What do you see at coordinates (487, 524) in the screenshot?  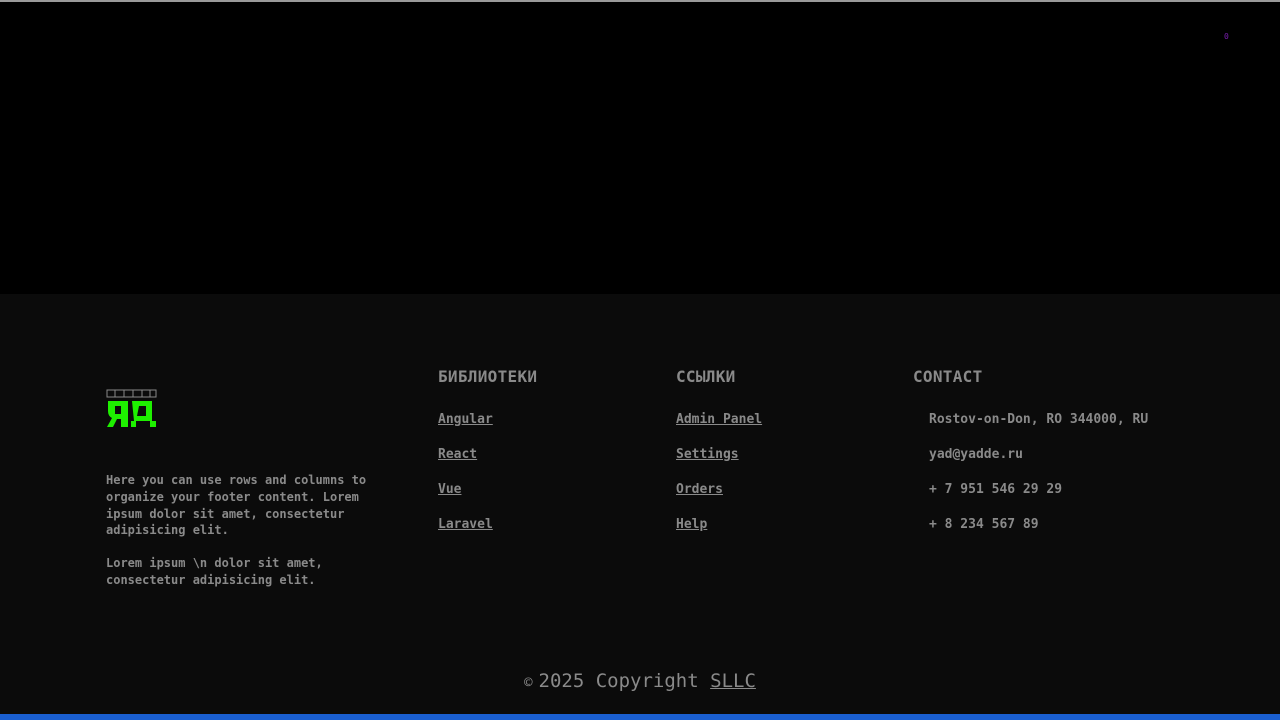 I see `link-laravel: Laravel` at bounding box center [487, 524].